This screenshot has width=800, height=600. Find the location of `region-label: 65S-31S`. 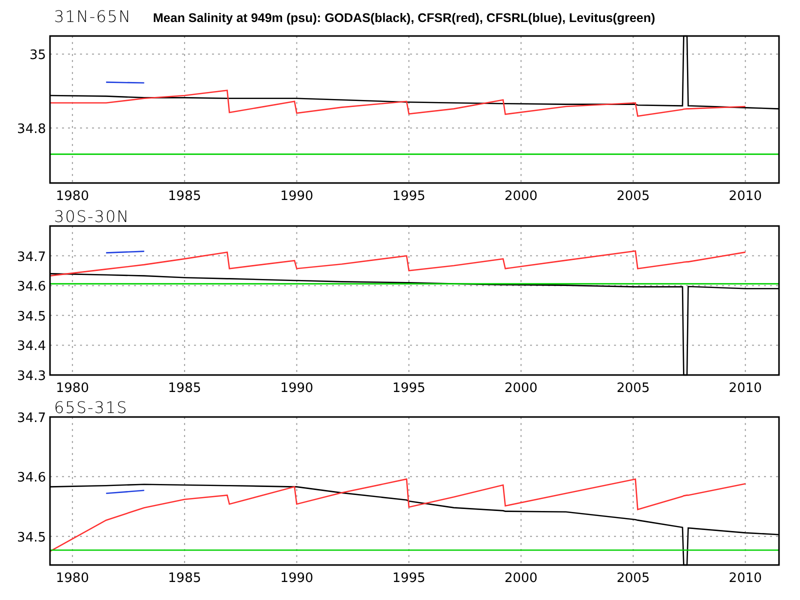

region-label: 65S-31S is located at coordinates (91, 407).